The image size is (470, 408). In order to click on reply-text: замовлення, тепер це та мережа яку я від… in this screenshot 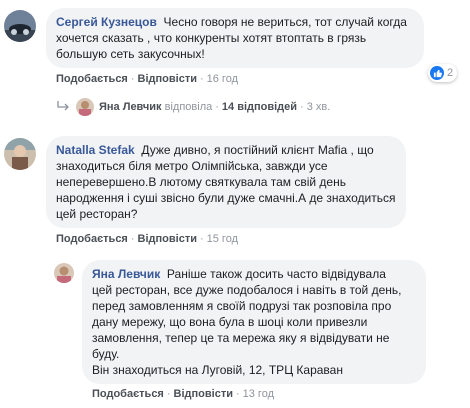, I will do `click(241, 338)`.